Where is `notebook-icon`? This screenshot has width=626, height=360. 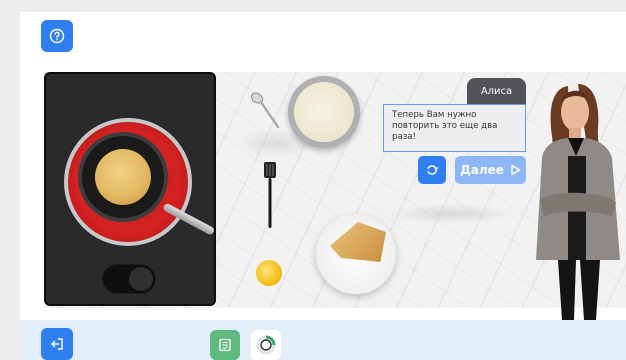 notebook-icon is located at coordinates (225, 345).